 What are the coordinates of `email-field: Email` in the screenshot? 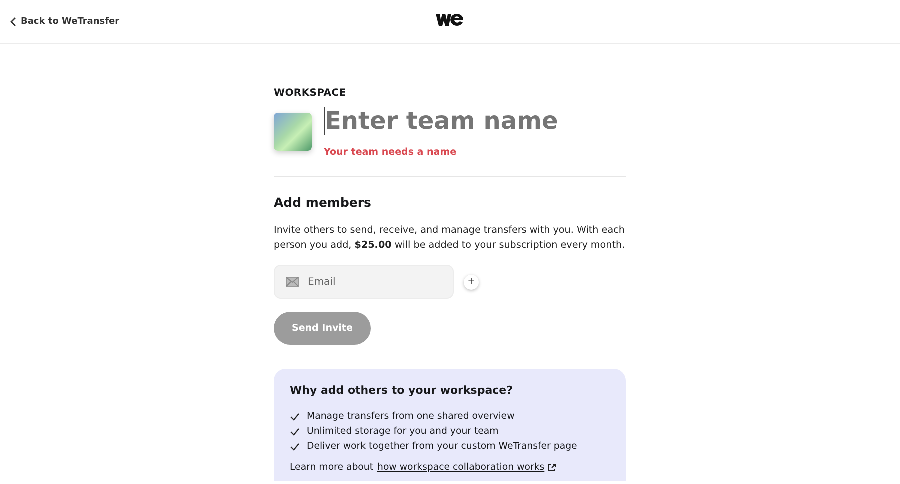 It's located at (364, 282).